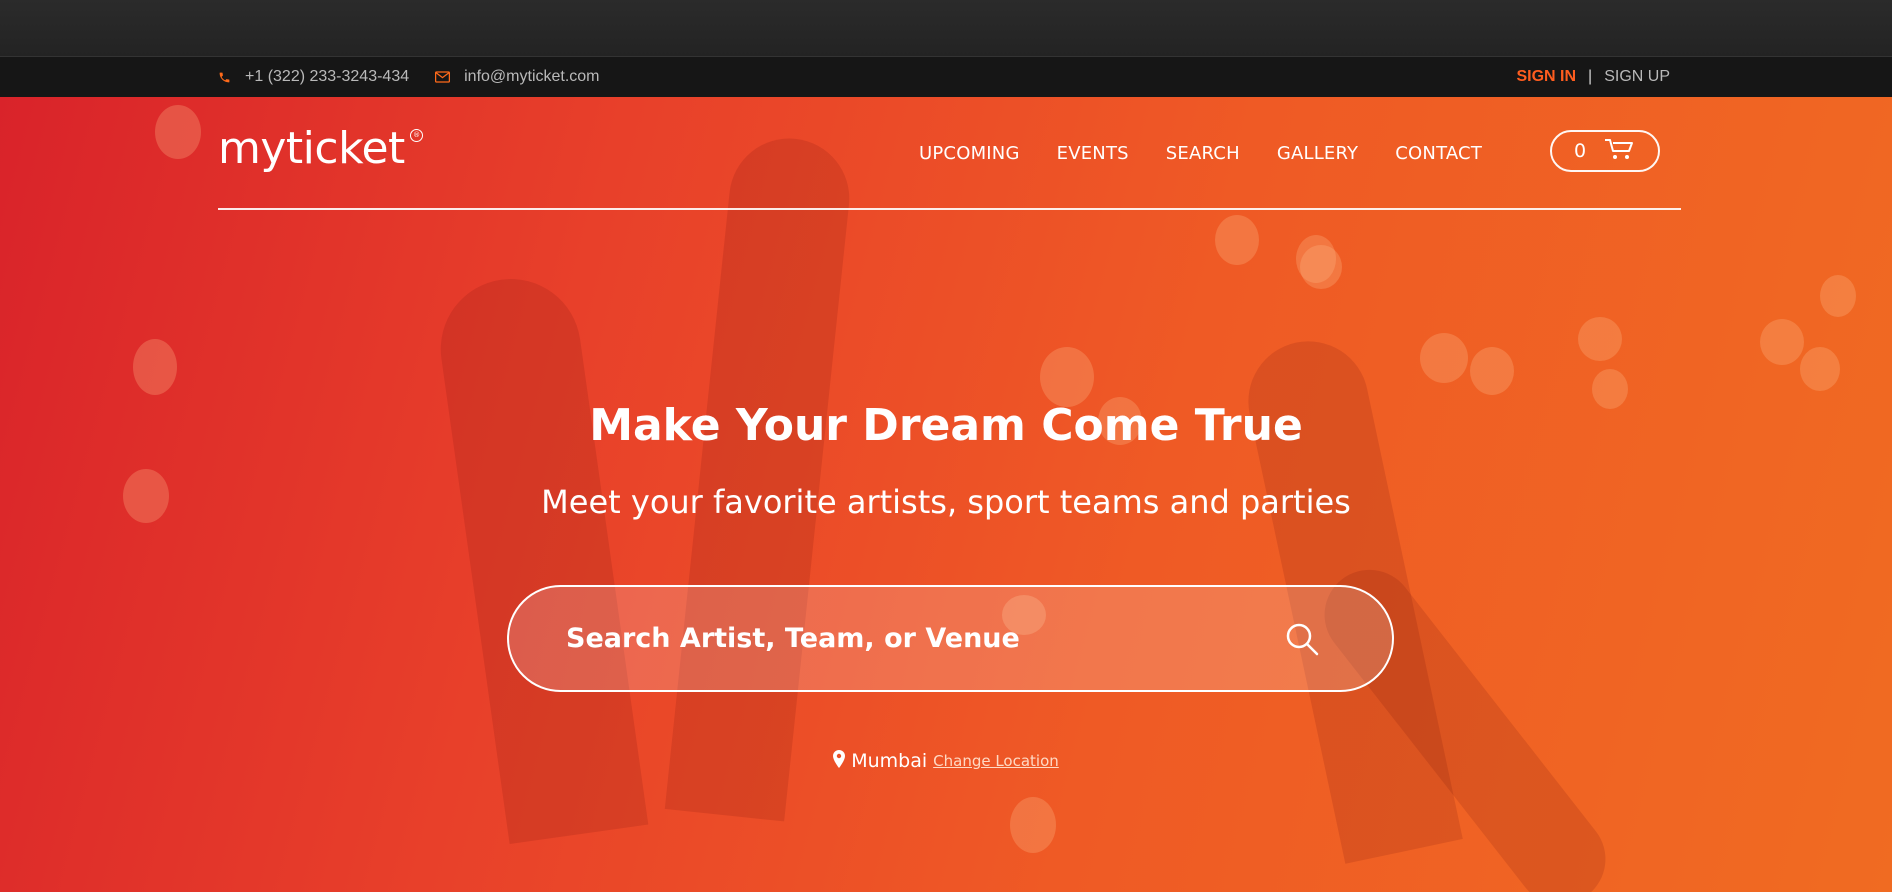 The image size is (1892, 892). I want to click on crowd-silhouette, so click(760, 477).